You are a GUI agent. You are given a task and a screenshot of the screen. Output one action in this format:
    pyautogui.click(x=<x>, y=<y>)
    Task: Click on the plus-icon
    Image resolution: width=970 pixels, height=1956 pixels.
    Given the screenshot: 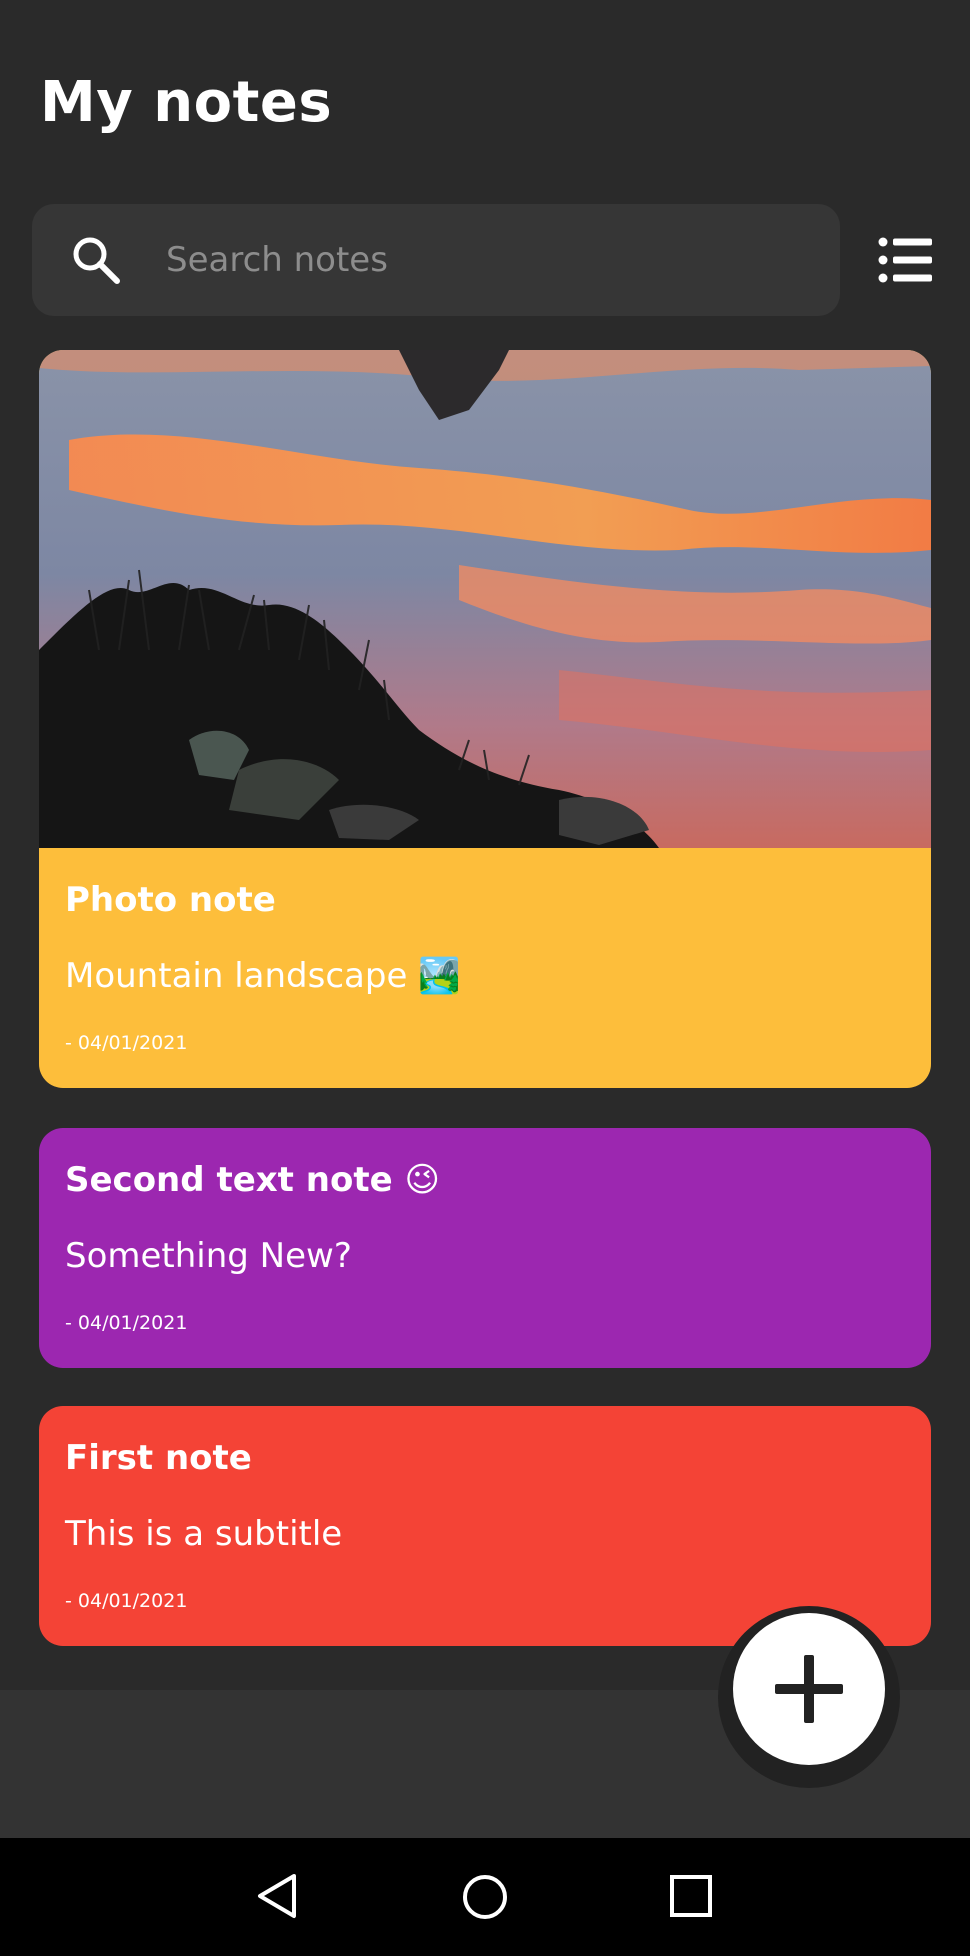 What is the action you would take?
    pyautogui.click(x=809, y=1689)
    